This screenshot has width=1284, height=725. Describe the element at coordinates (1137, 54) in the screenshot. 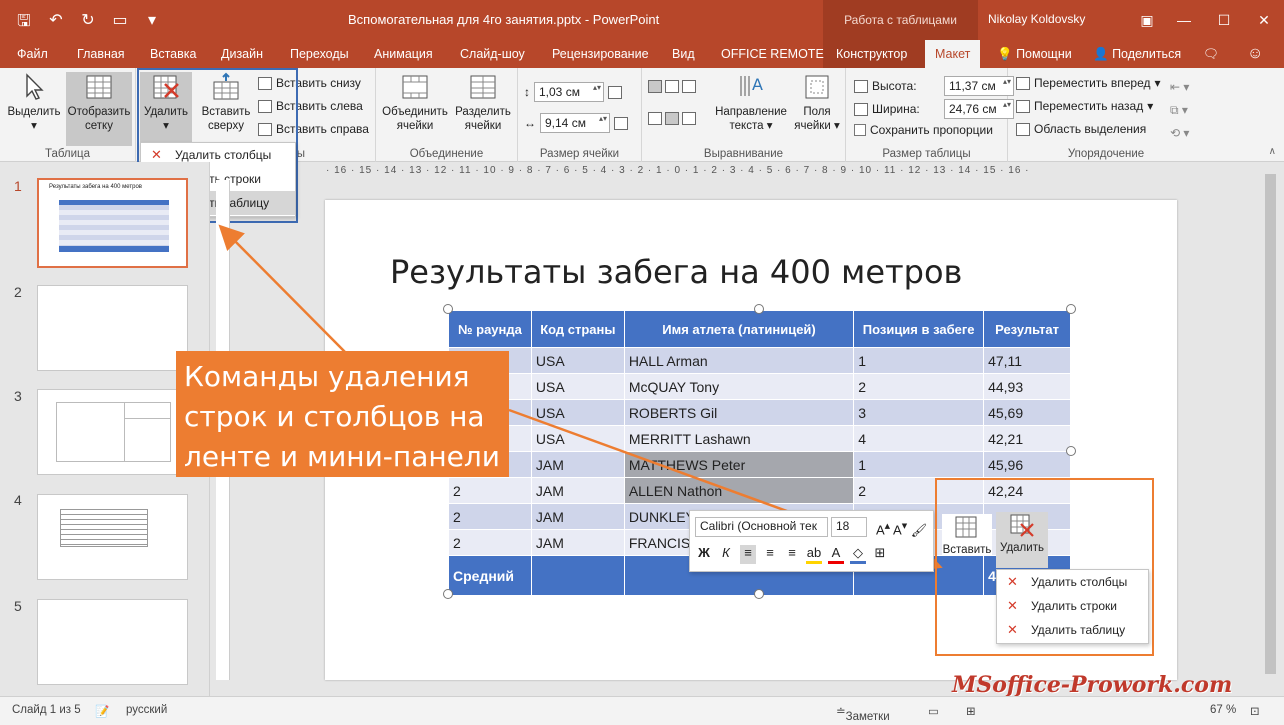

I see `tab-share: 👤 Поделиться` at that location.